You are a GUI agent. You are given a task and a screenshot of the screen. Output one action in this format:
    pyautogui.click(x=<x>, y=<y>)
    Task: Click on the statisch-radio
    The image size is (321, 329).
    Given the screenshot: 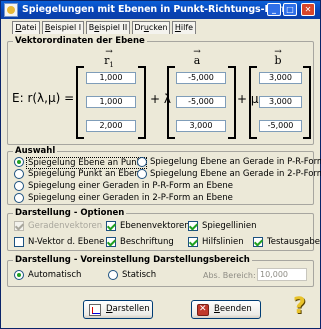 What is the action you would take?
    pyautogui.click(x=113, y=275)
    